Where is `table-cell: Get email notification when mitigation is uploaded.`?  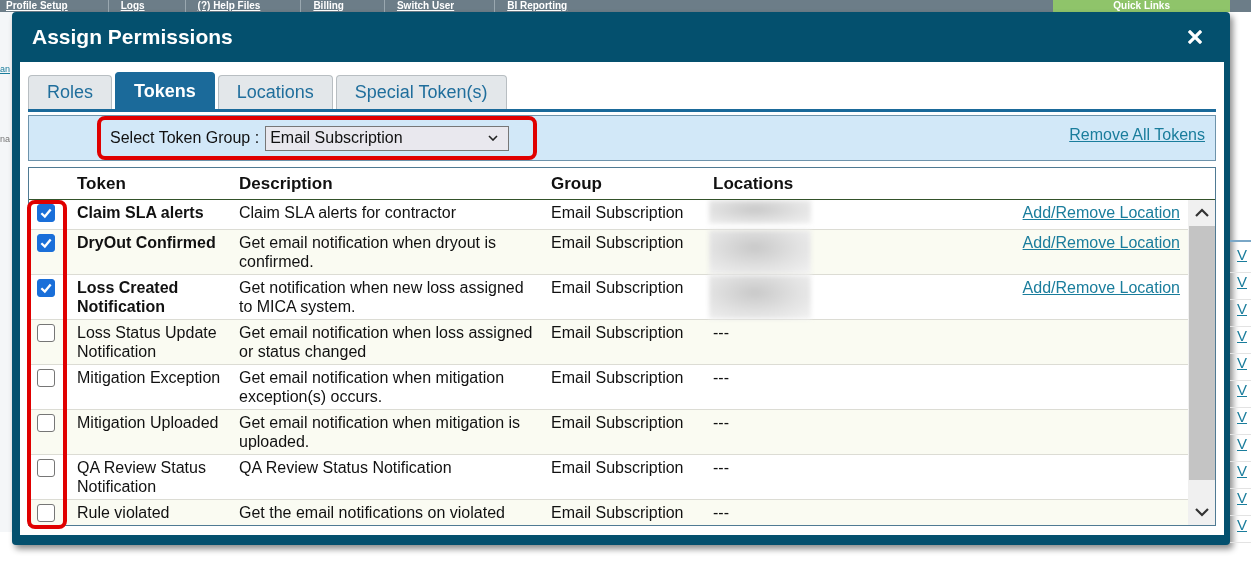
table-cell: Get email notification when mitigation is uploaded. is located at coordinates (380, 432).